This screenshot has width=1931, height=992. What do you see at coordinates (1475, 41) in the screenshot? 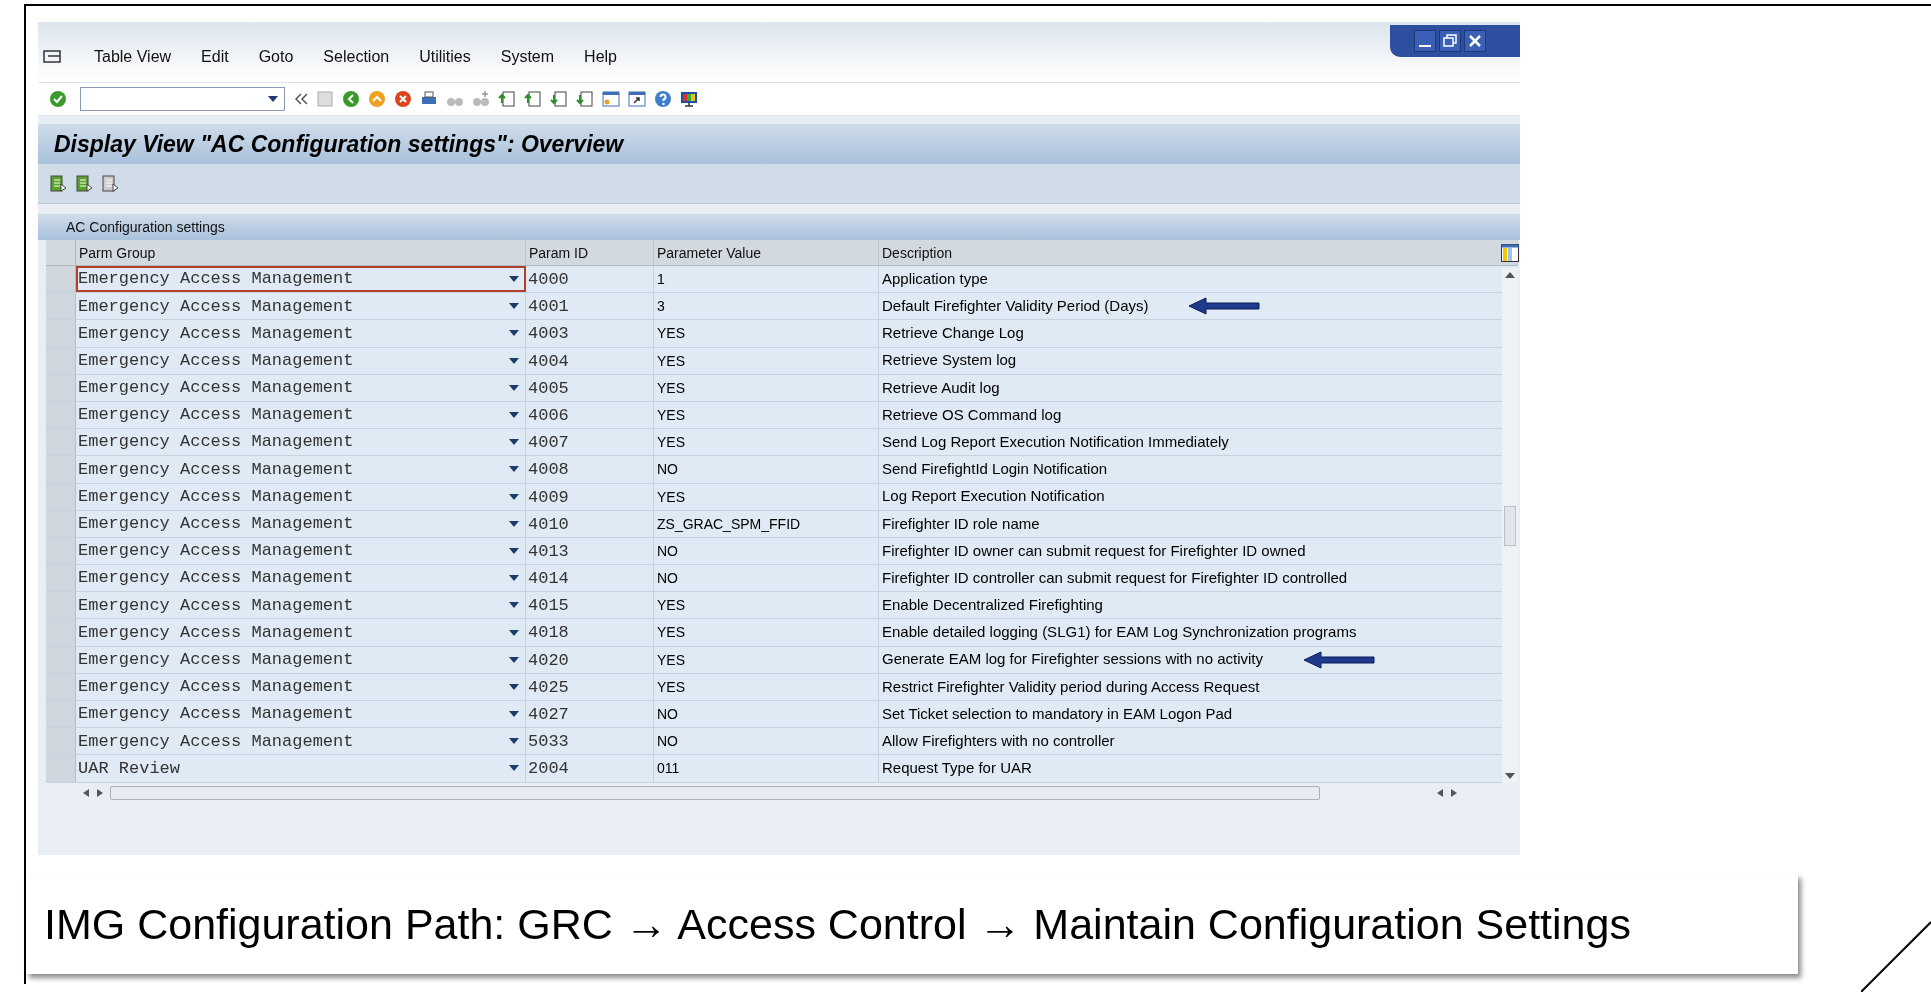
I see `close-icon` at bounding box center [1475, 41].